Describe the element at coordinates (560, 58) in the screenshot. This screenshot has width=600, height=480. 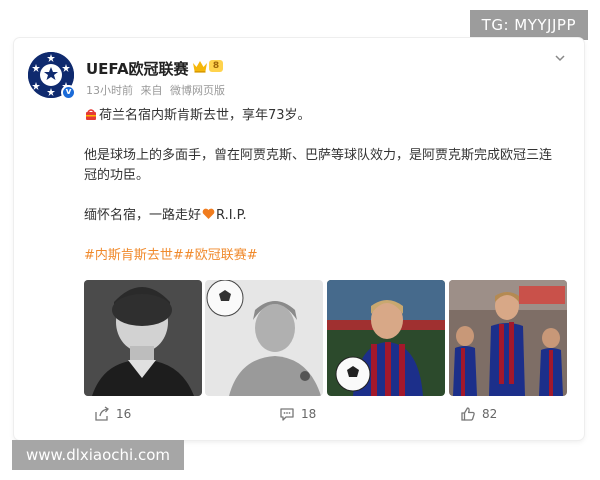
I see `chevron-down-icon` at that location.